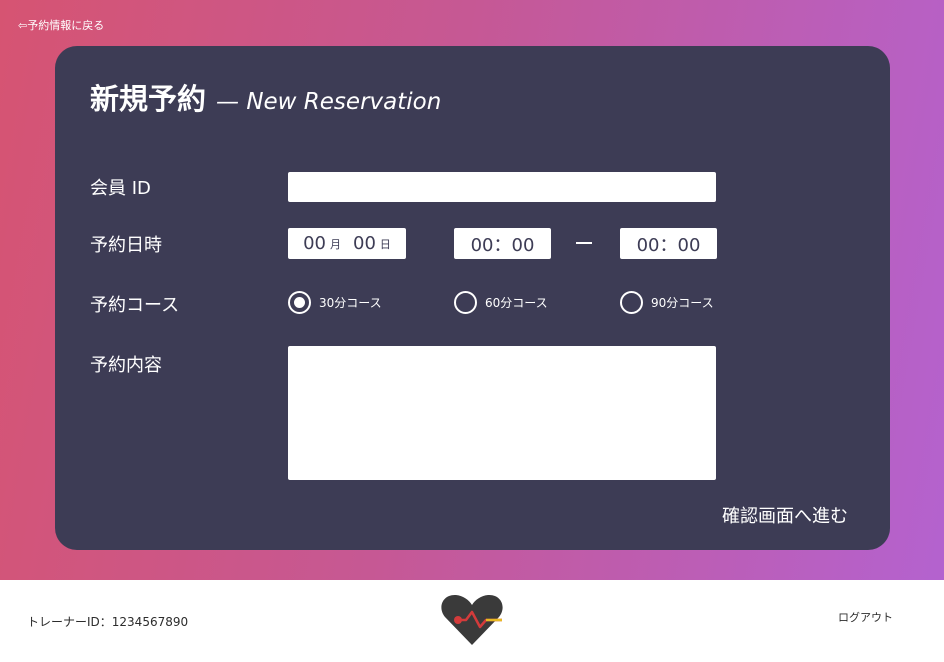  Describe the element at coordinates (364, 243) in the screenshot. I see `day-value: 00` at that location.